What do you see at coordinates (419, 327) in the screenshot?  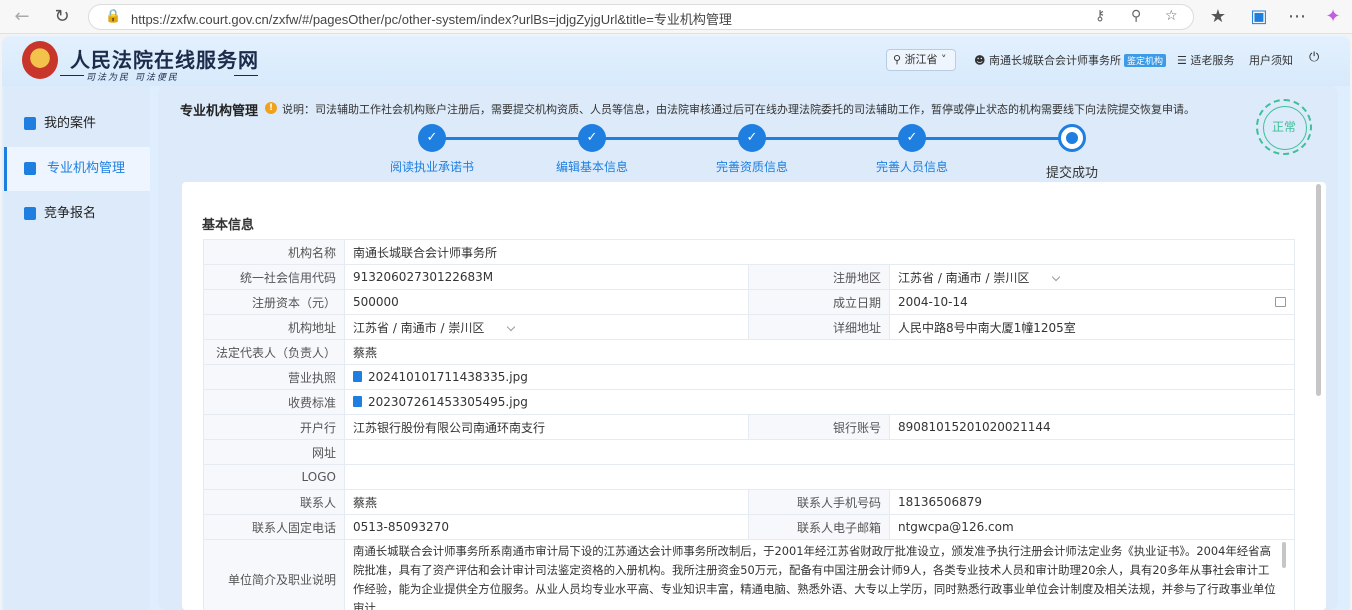 I see `address-value: 江苏省 / 南通市 / 崇川区` at bounding box center [419, 327].